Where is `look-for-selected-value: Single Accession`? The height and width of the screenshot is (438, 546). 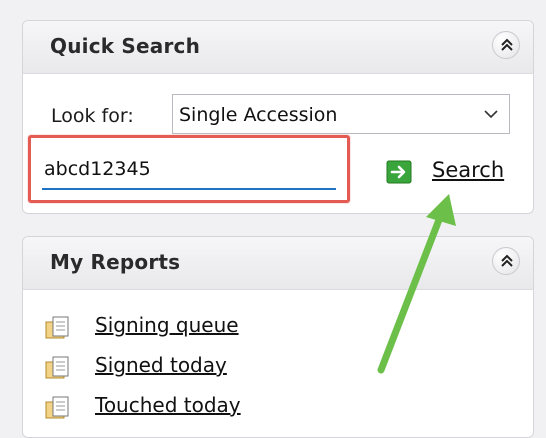 look-for-selected-value: Single Accession is located at coordinates (258, 115).